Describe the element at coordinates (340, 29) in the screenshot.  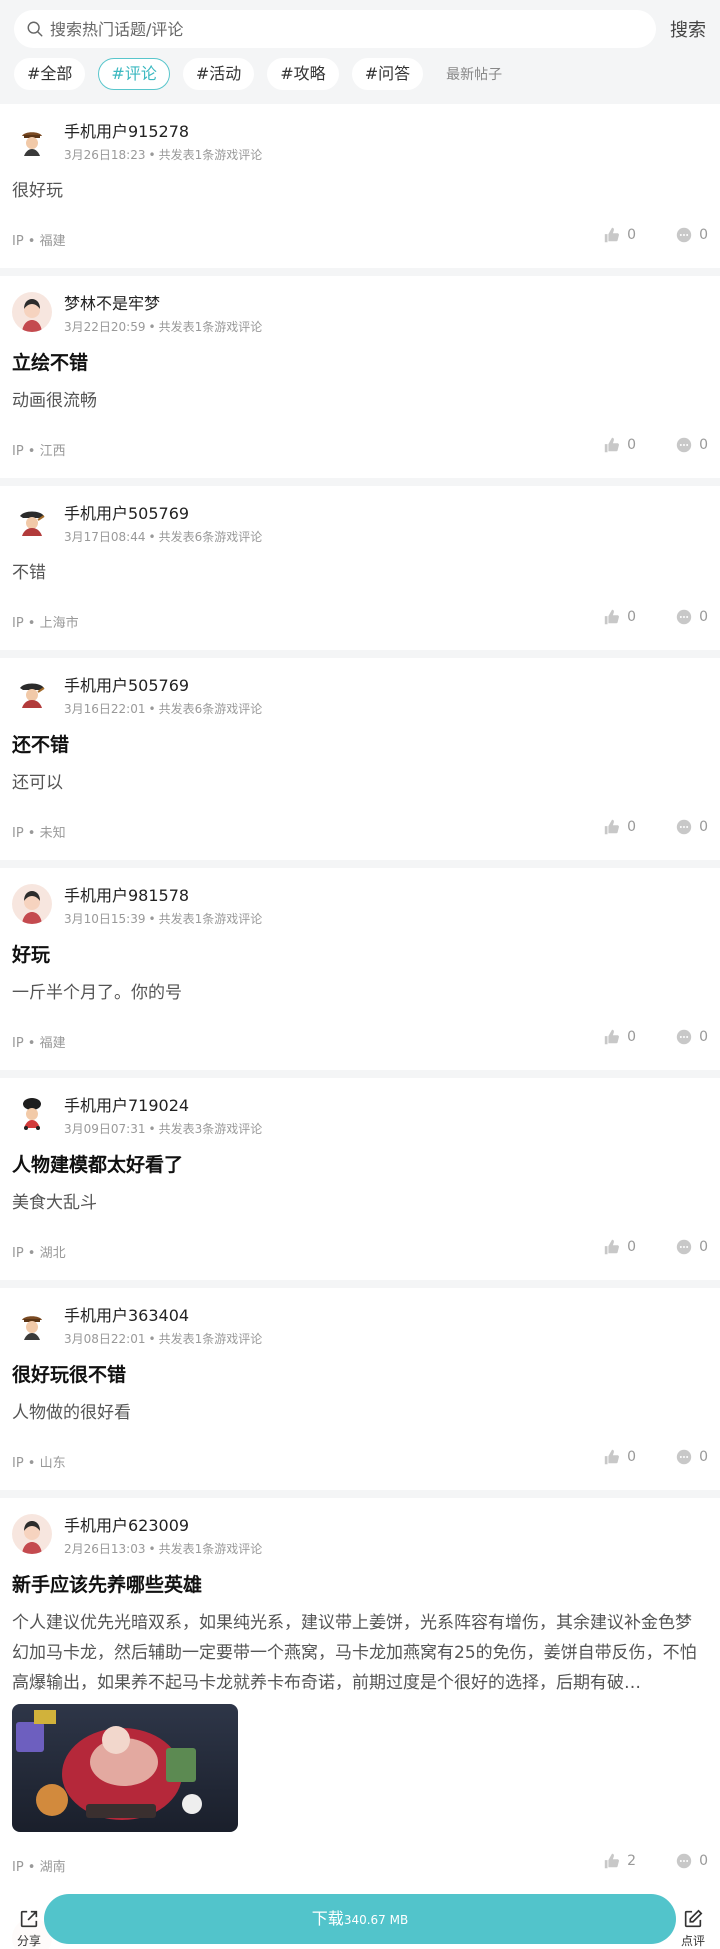
I see `search-input` at that location.